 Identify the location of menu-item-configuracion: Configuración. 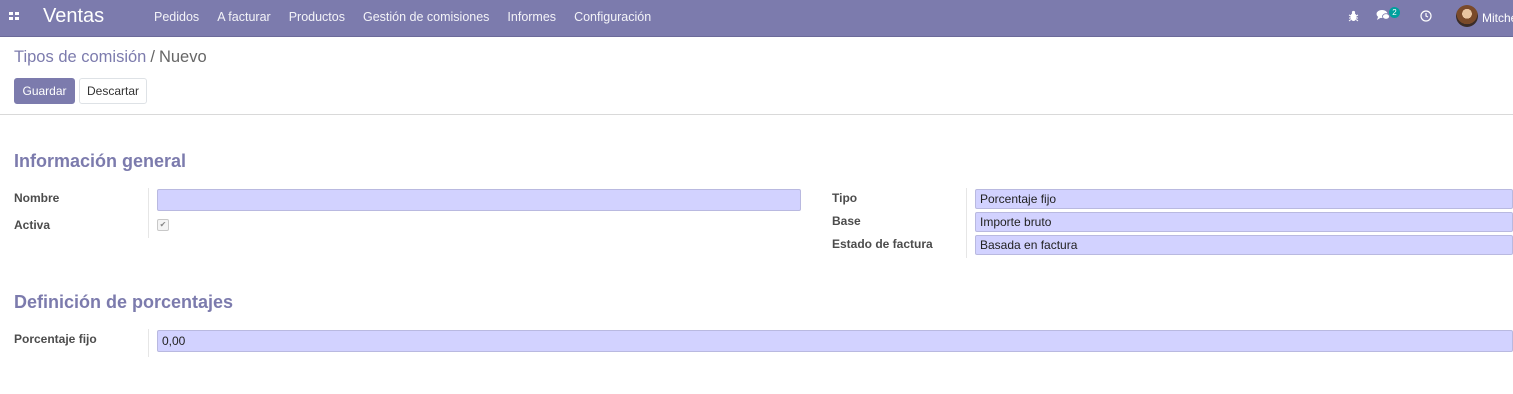
(612, 17).